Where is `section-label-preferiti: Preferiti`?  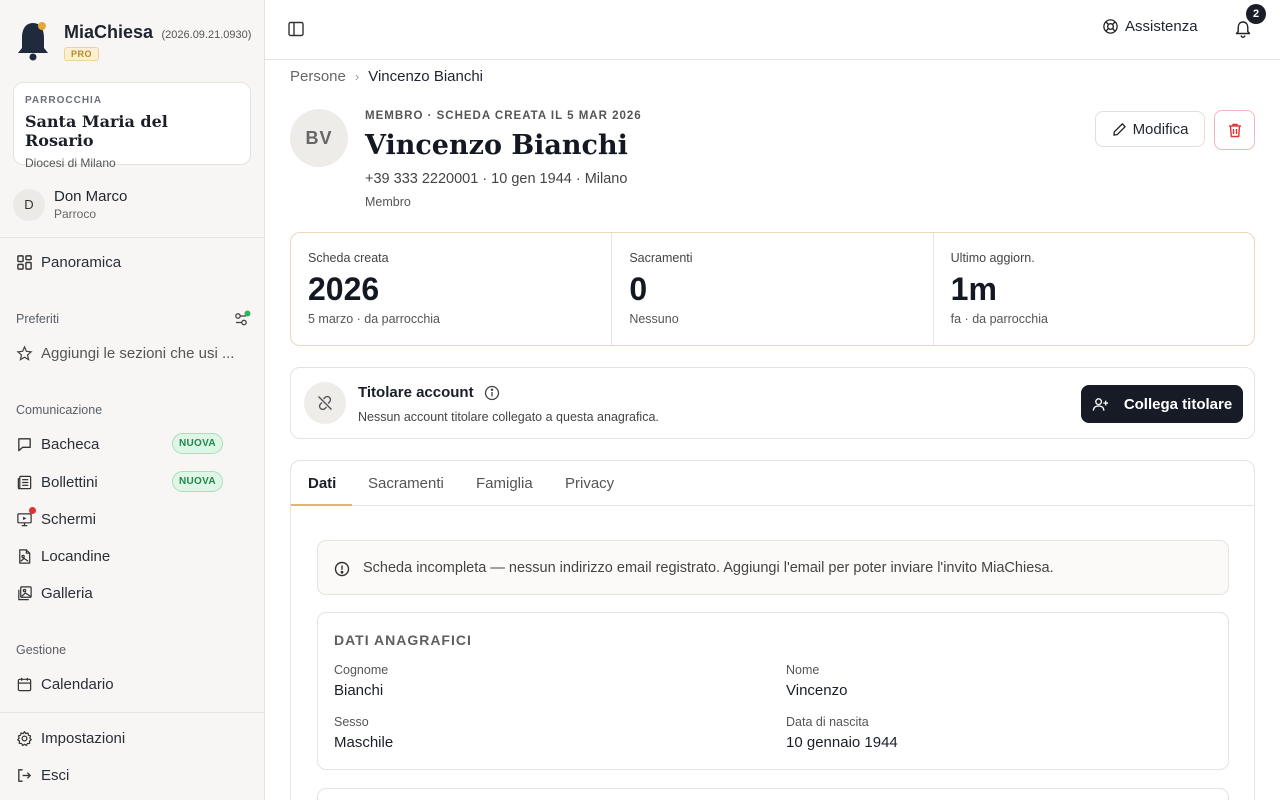 section-label-preferiti: Preferiti is located at coordinates (38, 319).